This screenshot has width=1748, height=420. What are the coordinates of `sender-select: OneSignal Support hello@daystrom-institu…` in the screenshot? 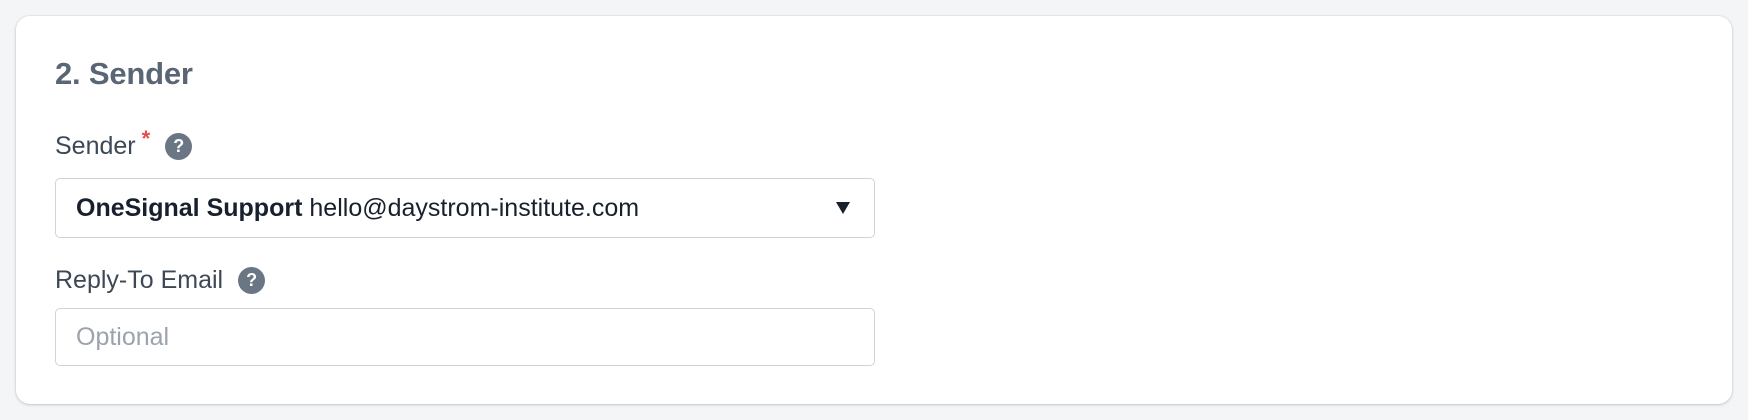 It's located at (465, 208).